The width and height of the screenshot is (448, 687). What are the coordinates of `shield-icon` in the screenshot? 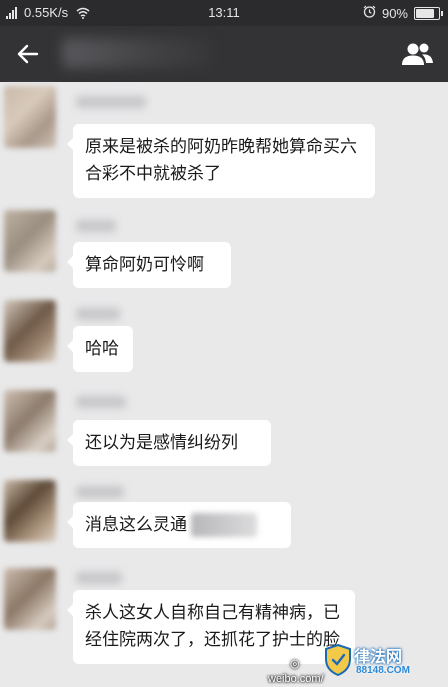 It's located at (338, 660).